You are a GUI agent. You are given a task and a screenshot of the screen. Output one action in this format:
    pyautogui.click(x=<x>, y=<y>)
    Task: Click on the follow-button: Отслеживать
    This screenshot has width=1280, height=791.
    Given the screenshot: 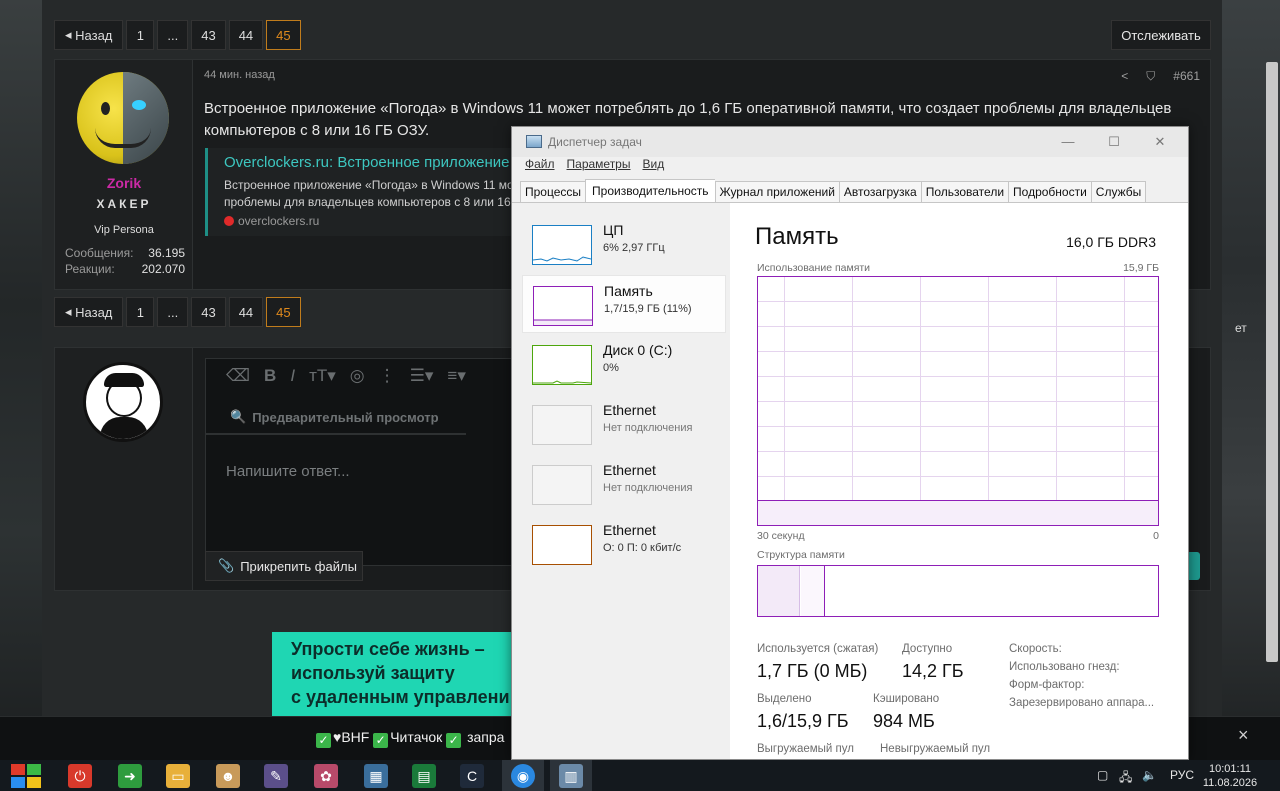 What is the action you would take?
    pyautogui.click(x=1161, y=35)
    